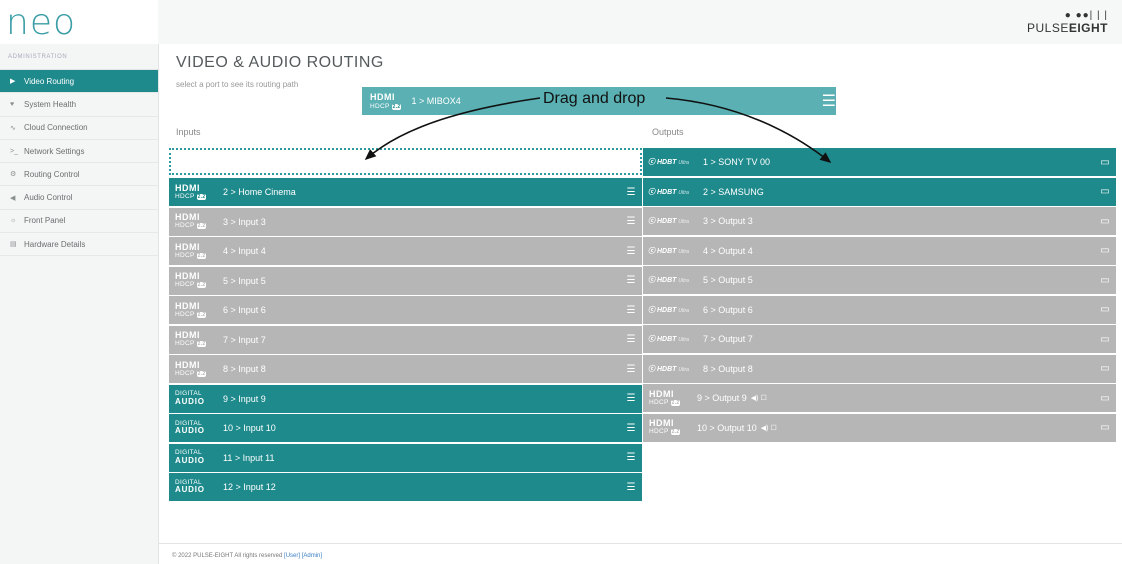 The width and height of the screenshot is (1122, 564). I want to click on output-label: 7 > Output 7, so click(728, 339).